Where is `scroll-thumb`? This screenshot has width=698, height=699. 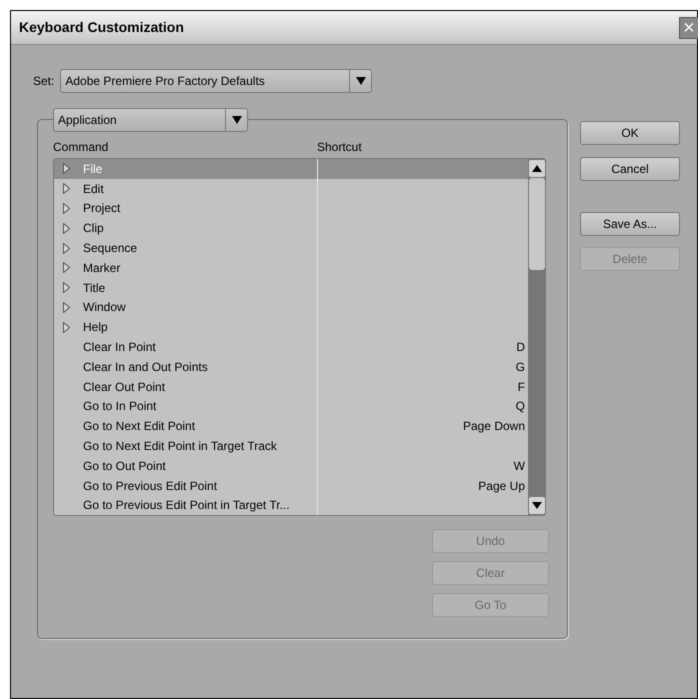 scroll-thumb is located at coordinates (536, 224).